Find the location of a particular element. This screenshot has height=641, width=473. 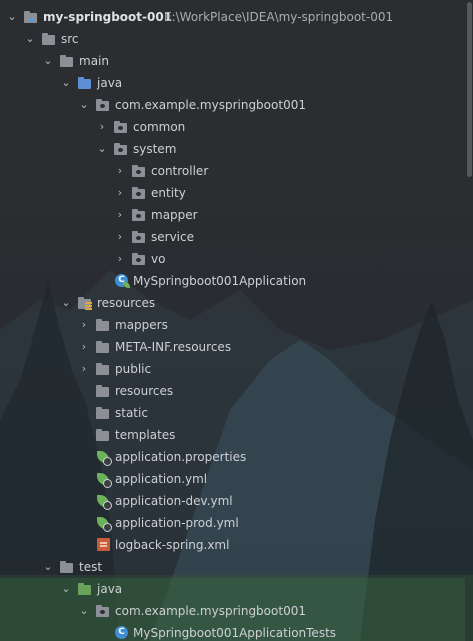

tree-row-app-dev-yml: application-dev.yml is located at coordinates (232, 501).